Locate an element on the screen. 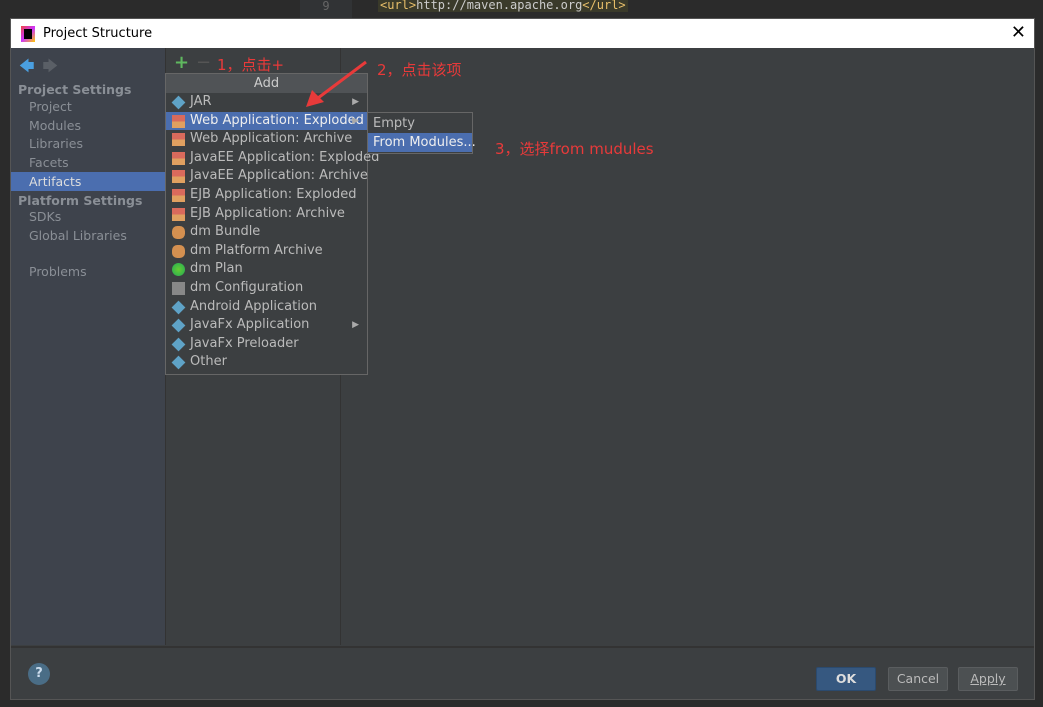 The height and width of the screenshot is (707, 1043). arrow-head is located at coordinates (315, 98).